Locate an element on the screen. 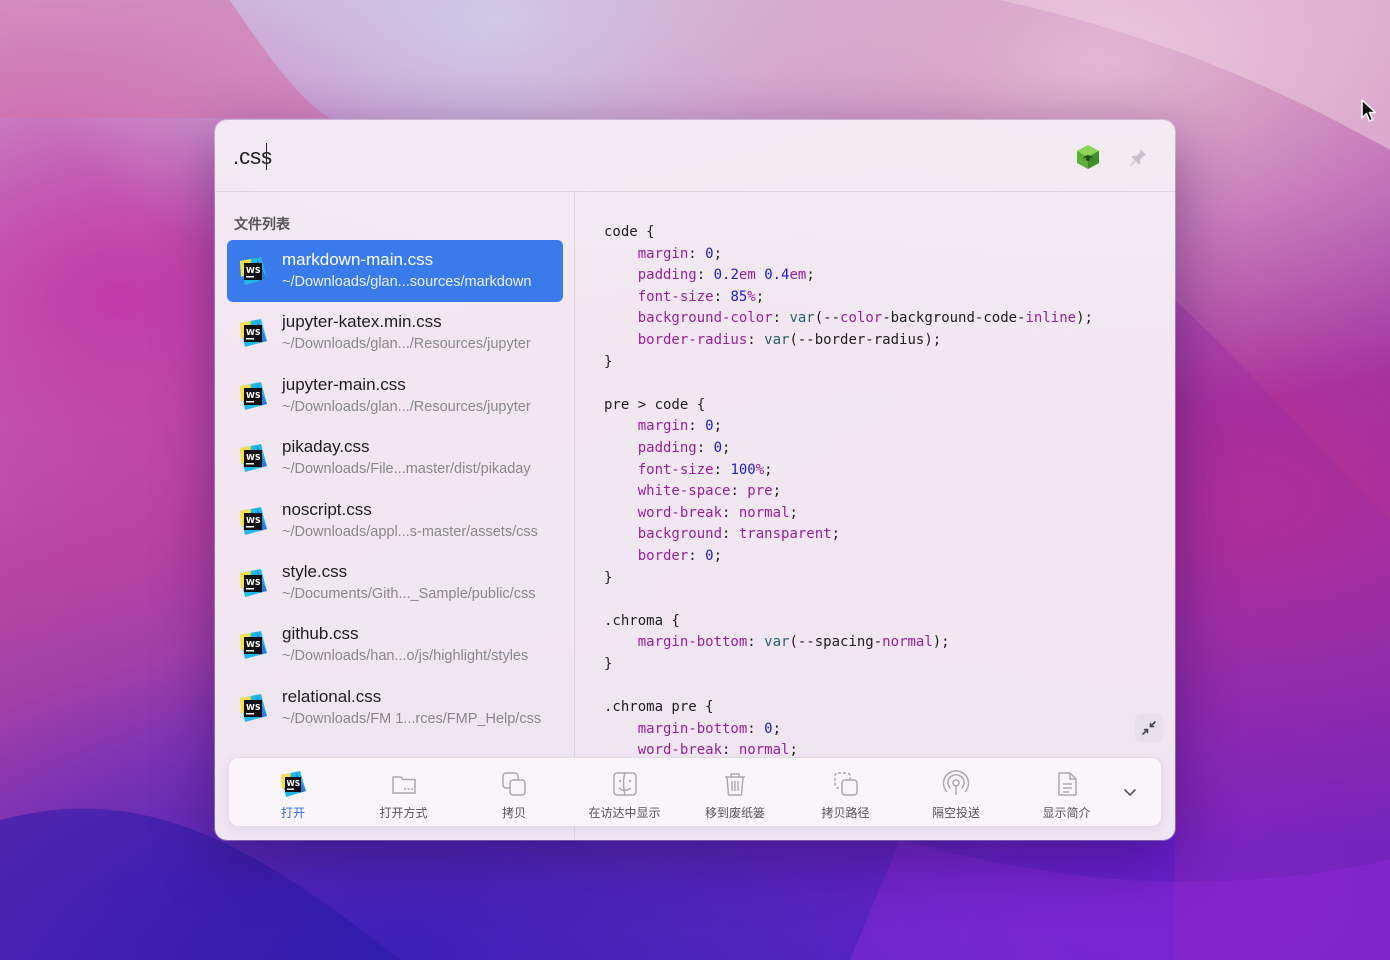 The width and height of the screenshot is (1390, 960). toolbar-action-label: 拷贝 is located at coordinates (513, 813).